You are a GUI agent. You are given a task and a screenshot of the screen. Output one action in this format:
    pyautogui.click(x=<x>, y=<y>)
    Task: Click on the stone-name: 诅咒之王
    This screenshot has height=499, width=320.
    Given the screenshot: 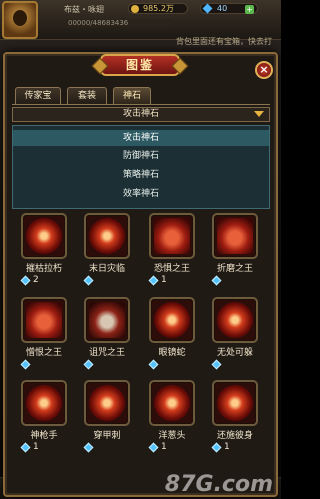 What is the action you would take?
    pyautogui.click(x=106, y=353)
    